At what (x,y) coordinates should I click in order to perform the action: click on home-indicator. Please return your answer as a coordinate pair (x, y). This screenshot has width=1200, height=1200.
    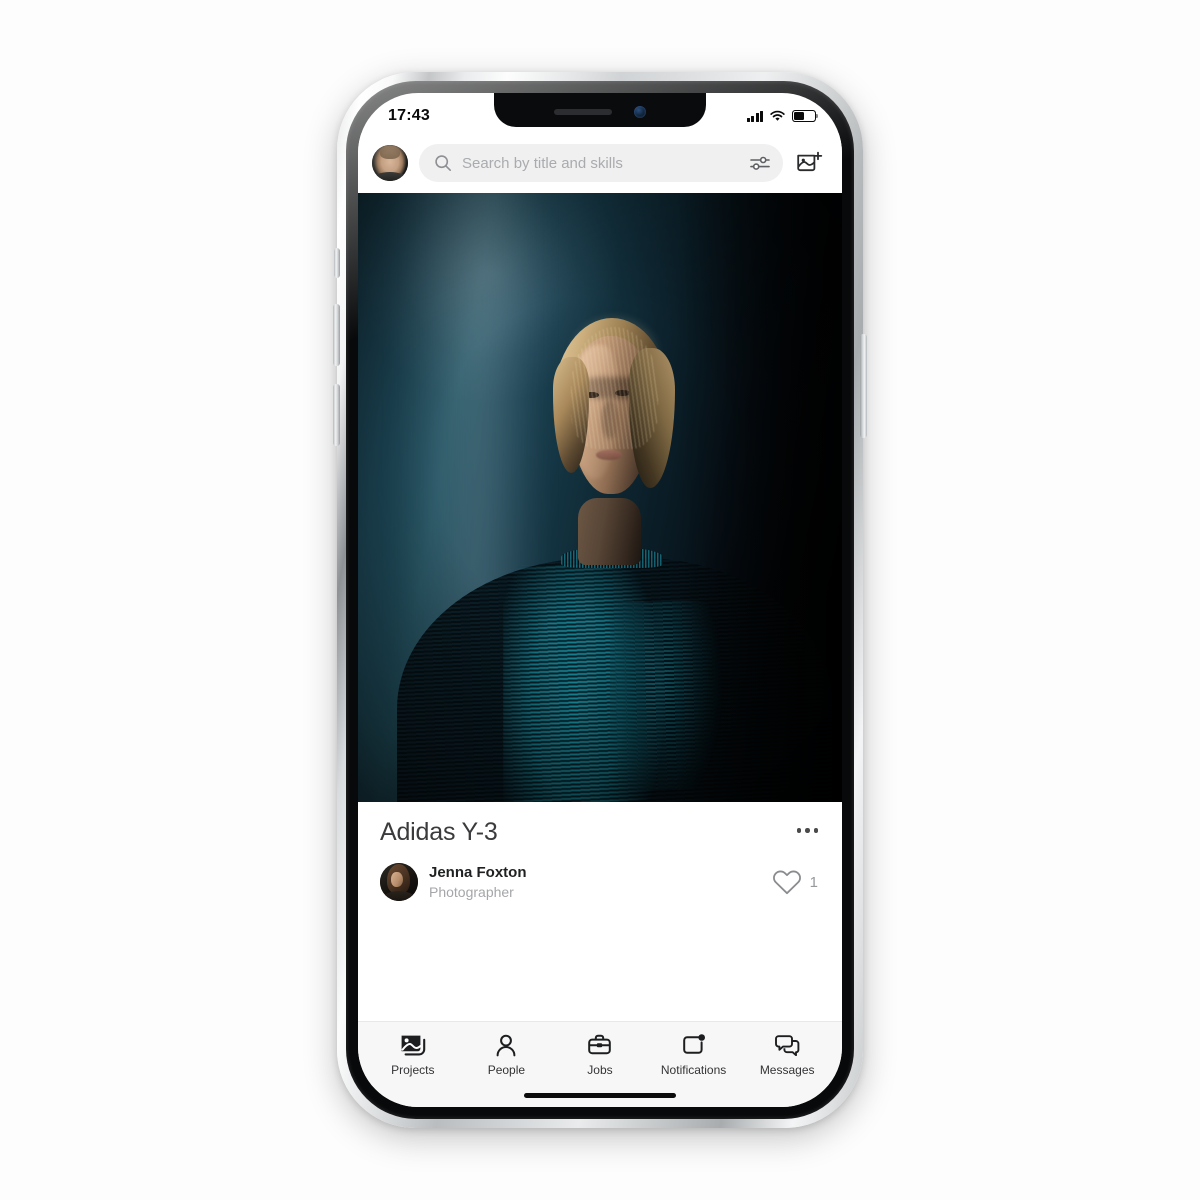
    Looking at the image, I should click on (600, 1095).